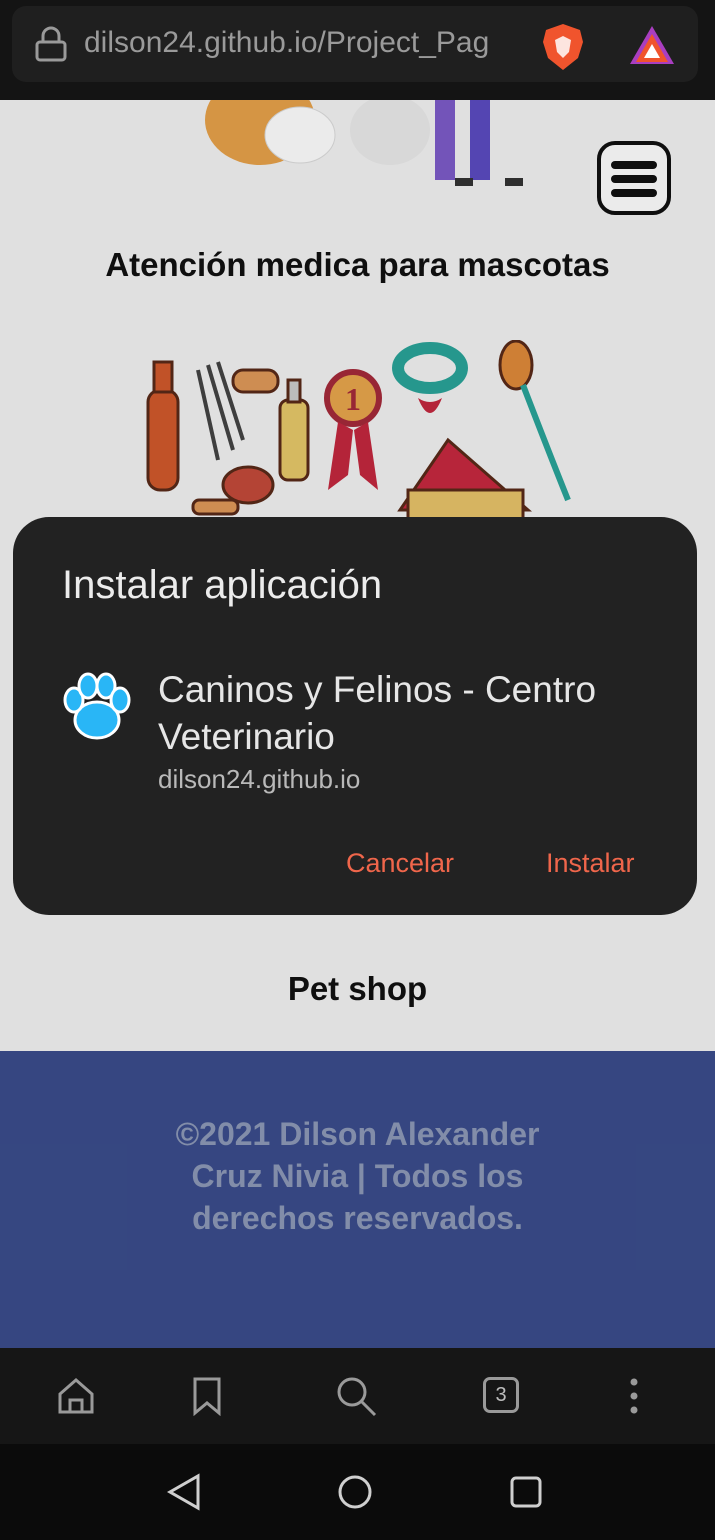 The height and width of the screenshot is (1540, 715). What do you see at coordinates (377, 713) in the screenshot?
I see `app-name: Caninos y Felinos - Centro Veterinario` at bounding box center [377, 713].